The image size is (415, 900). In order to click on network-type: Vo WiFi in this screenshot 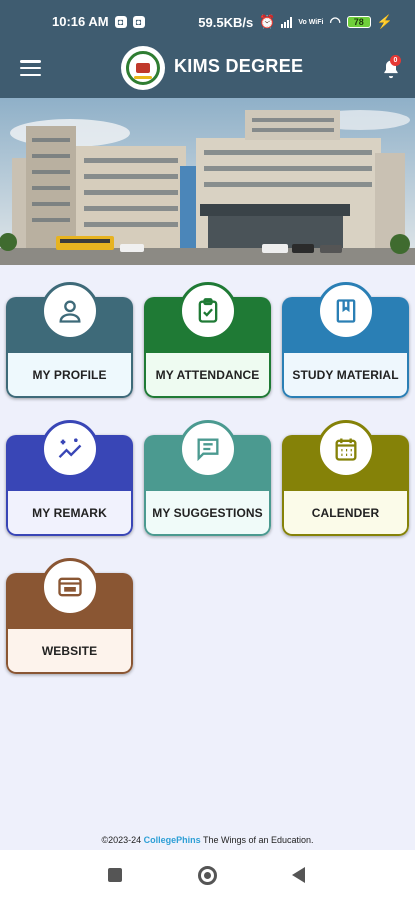, I will do `click(311, 22)`.